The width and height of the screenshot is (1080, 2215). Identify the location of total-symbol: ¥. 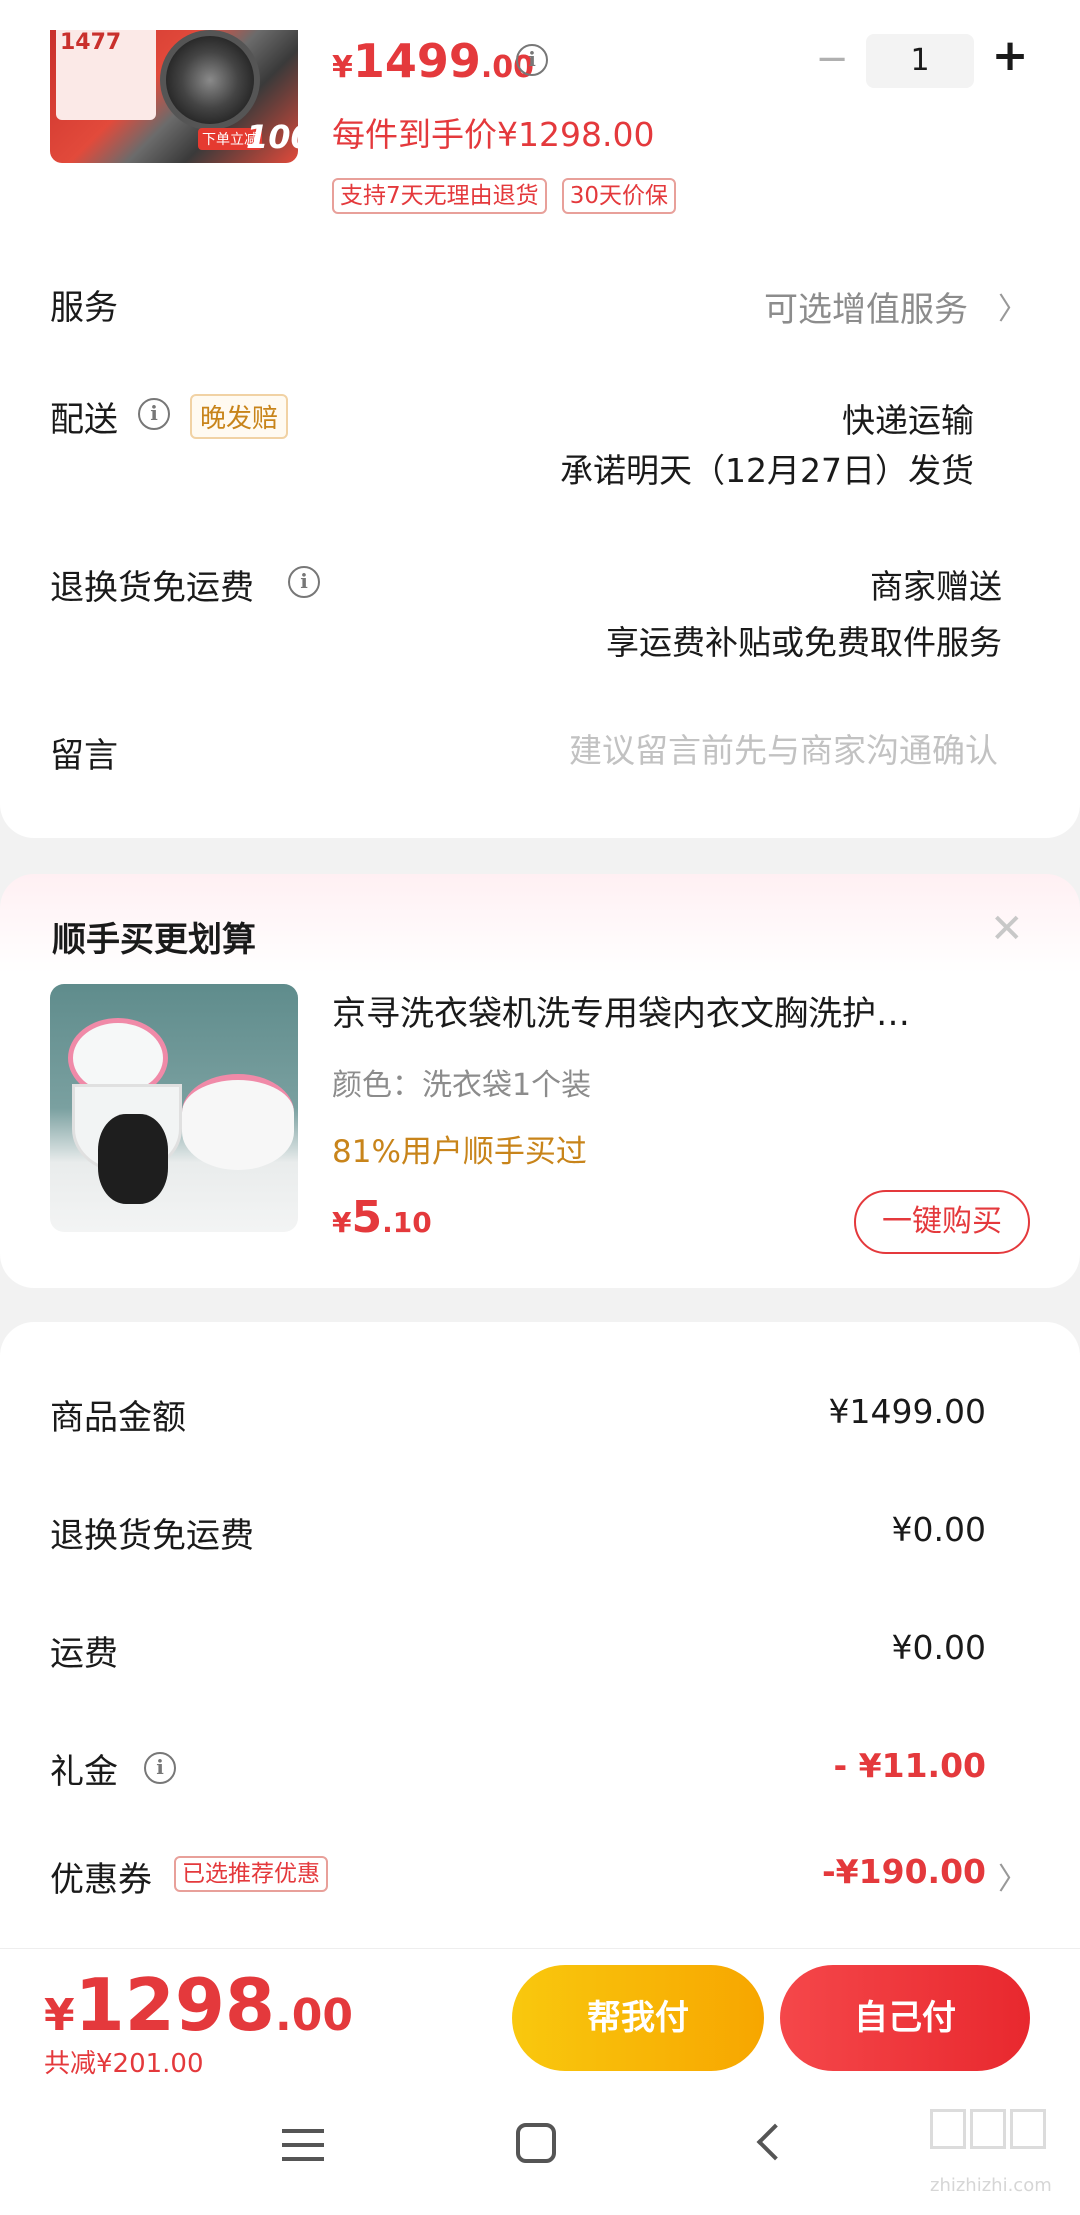
(59, 2015).